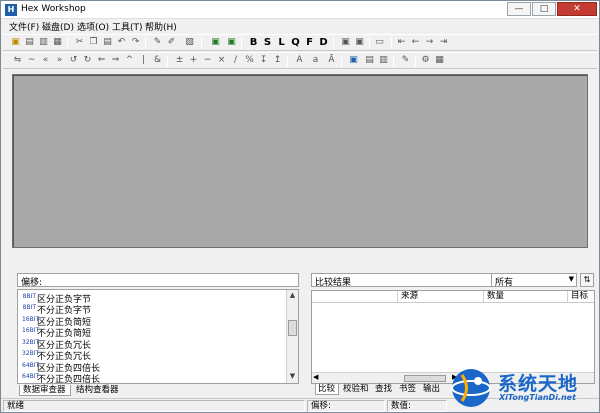  Describe the element at coordinates (99, 390) in the screenshot. I see `tab-structure-viewer: 结构查看器` at that location.